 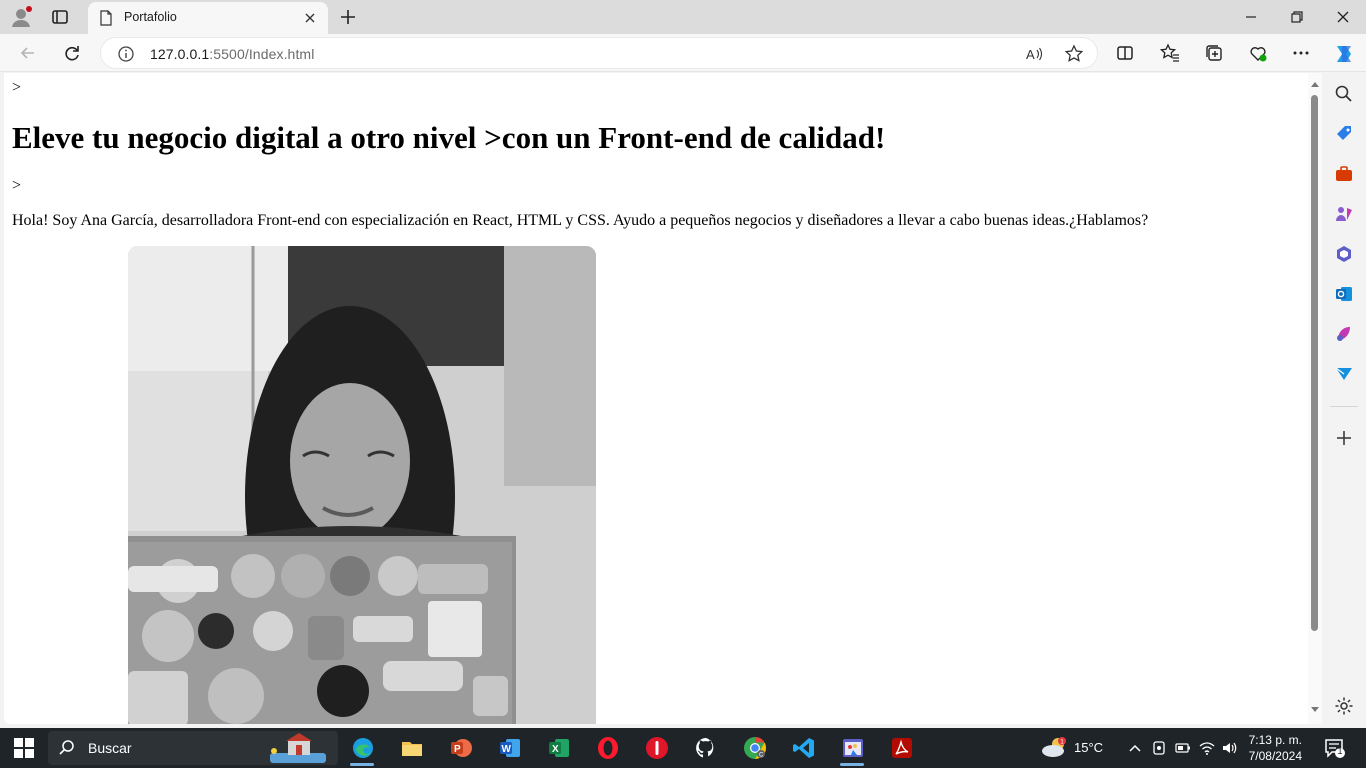 I want to click on sidebar-settings-icon, so click(x=1344, y=706).